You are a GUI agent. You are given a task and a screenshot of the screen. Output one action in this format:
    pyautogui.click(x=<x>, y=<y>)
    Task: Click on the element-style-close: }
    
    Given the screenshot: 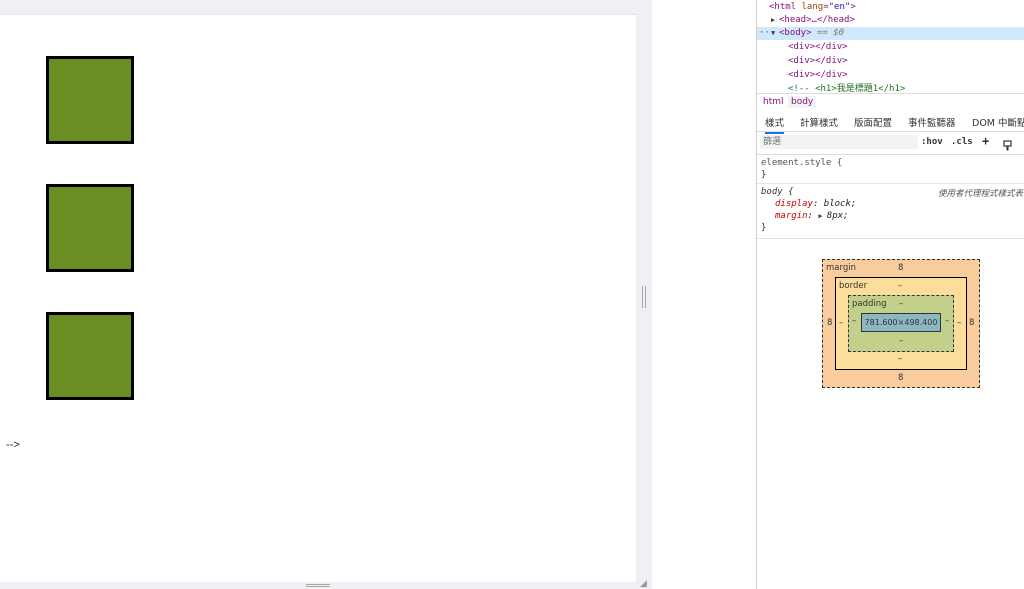 What is the action you would take?
    pyautogui.click(x=764, y=175)
    